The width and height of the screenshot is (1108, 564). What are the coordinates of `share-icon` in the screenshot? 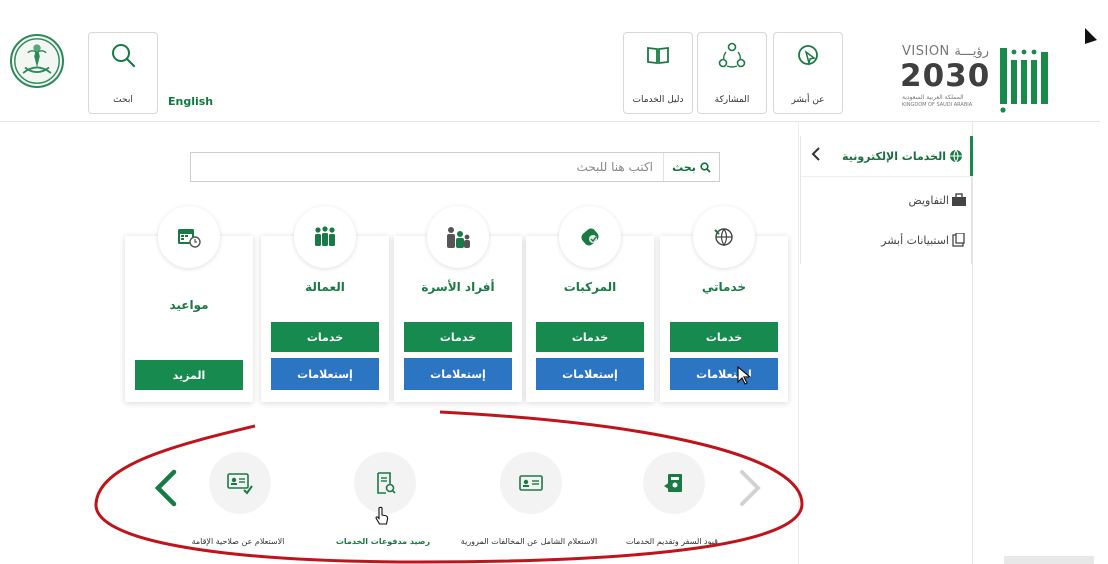 It's located at (732, 56).